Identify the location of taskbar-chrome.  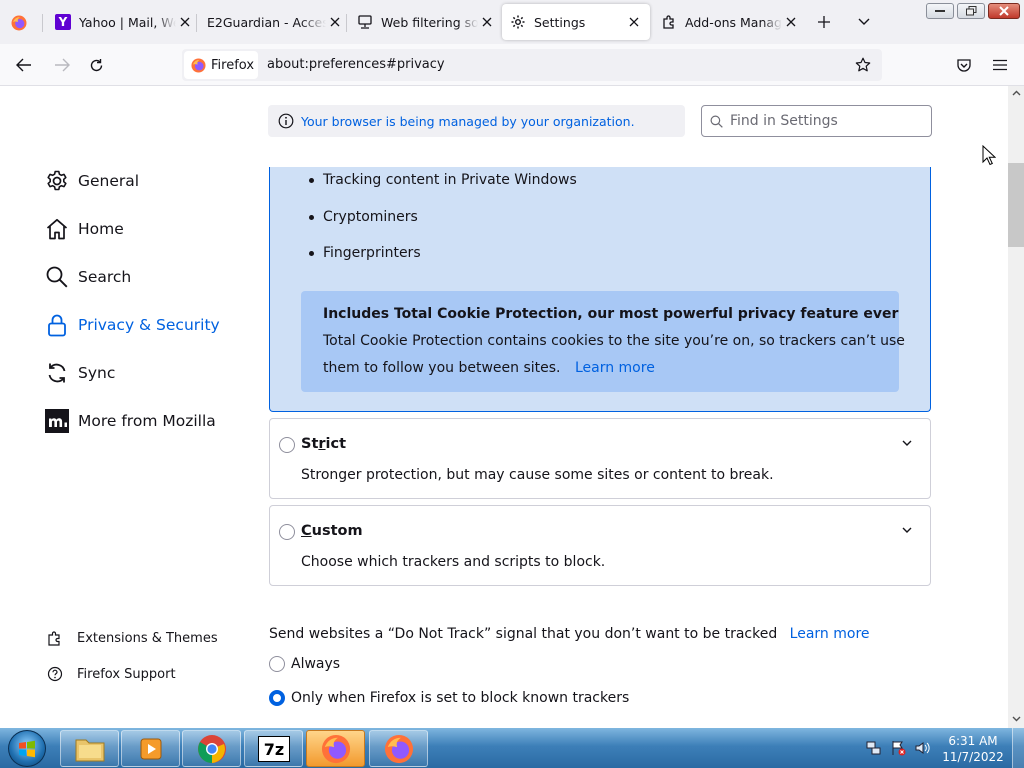
(211, 748).